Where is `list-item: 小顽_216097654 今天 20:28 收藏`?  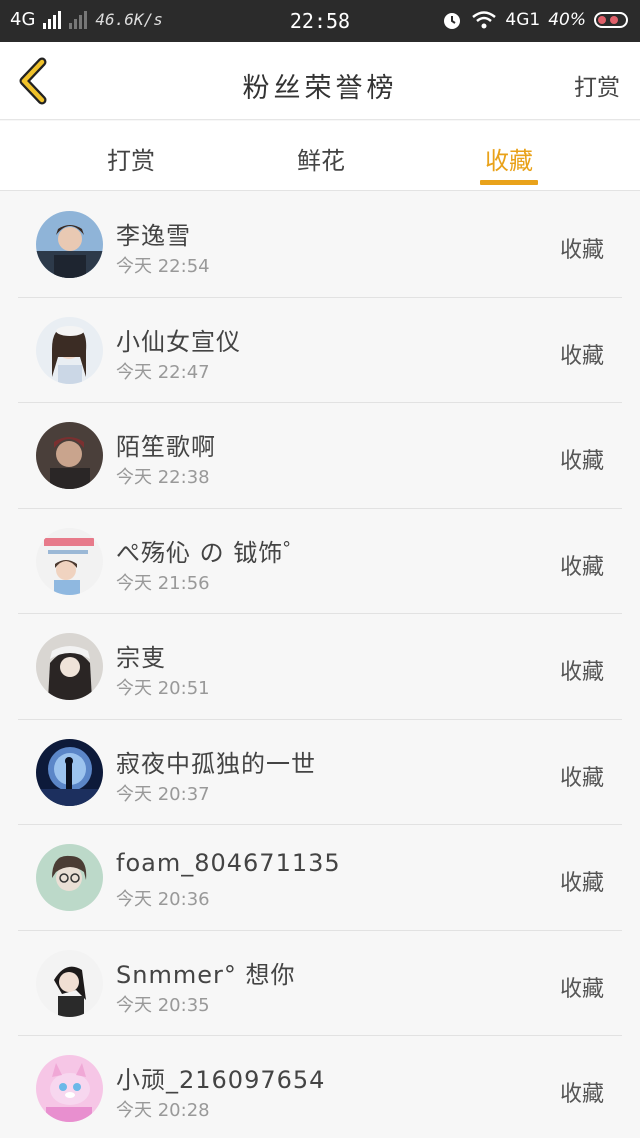
list-item: 小顽_216097654 今天 20:28 收藏 is located at coordinates (320, 1087).